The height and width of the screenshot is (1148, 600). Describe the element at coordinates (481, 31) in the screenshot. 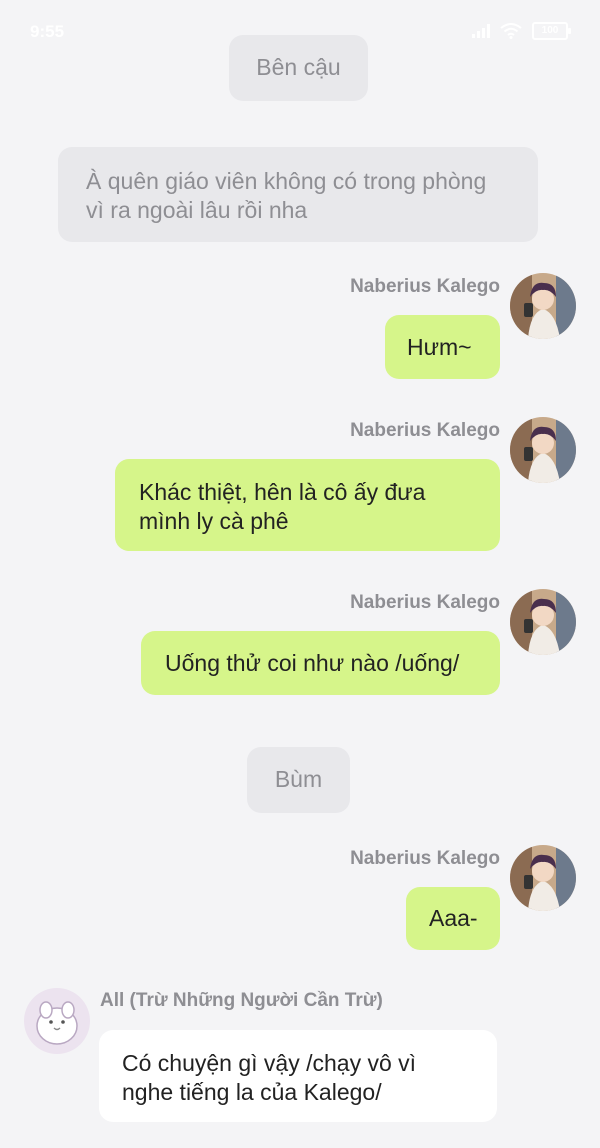

I see `signal-icon` at that location.